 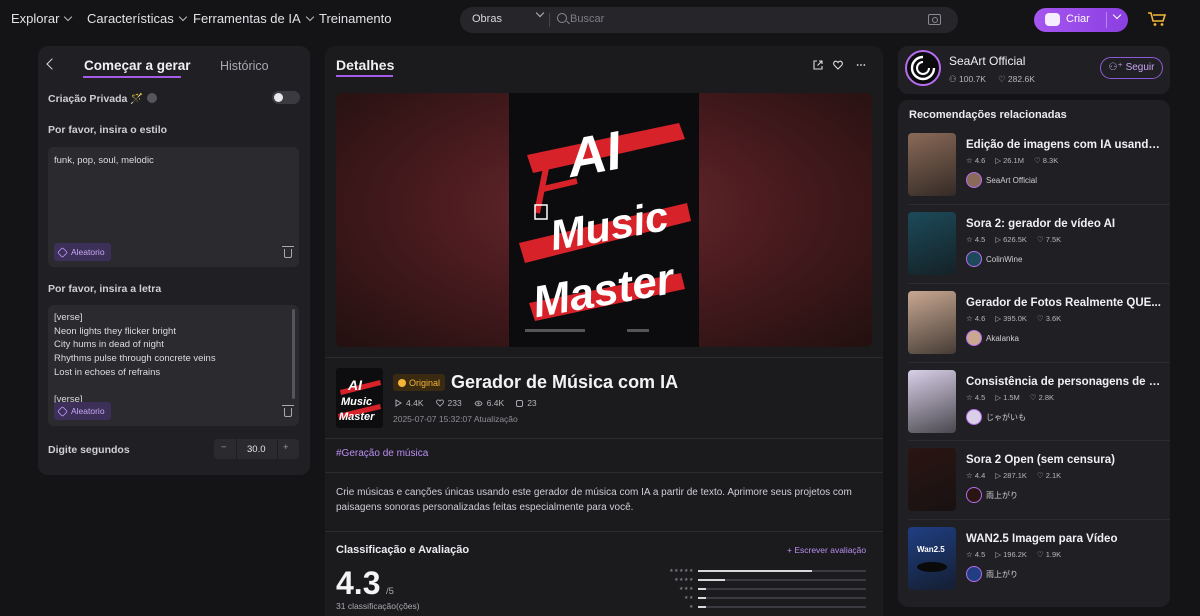 I want to click on thumb-shape, so click(x=932, y=567).